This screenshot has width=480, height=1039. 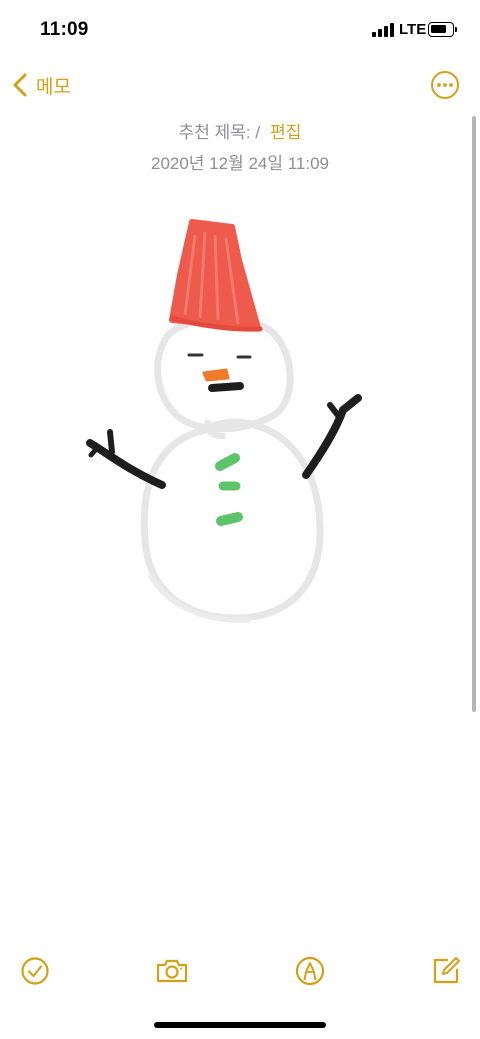 I want to click on status-time: 11:09, so click(x=64, y=29).